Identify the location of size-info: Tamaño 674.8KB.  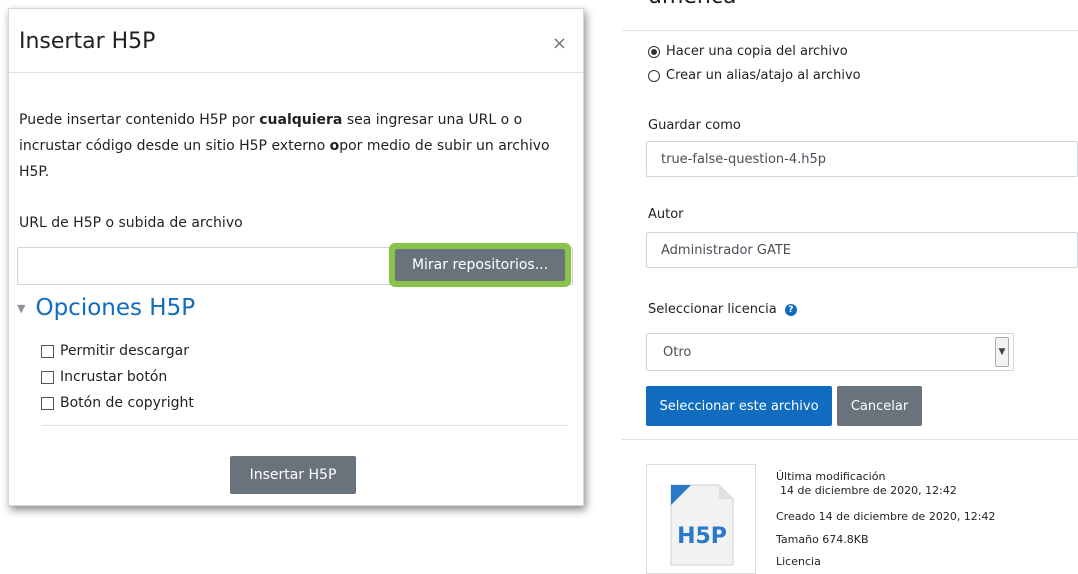
(822, 539).